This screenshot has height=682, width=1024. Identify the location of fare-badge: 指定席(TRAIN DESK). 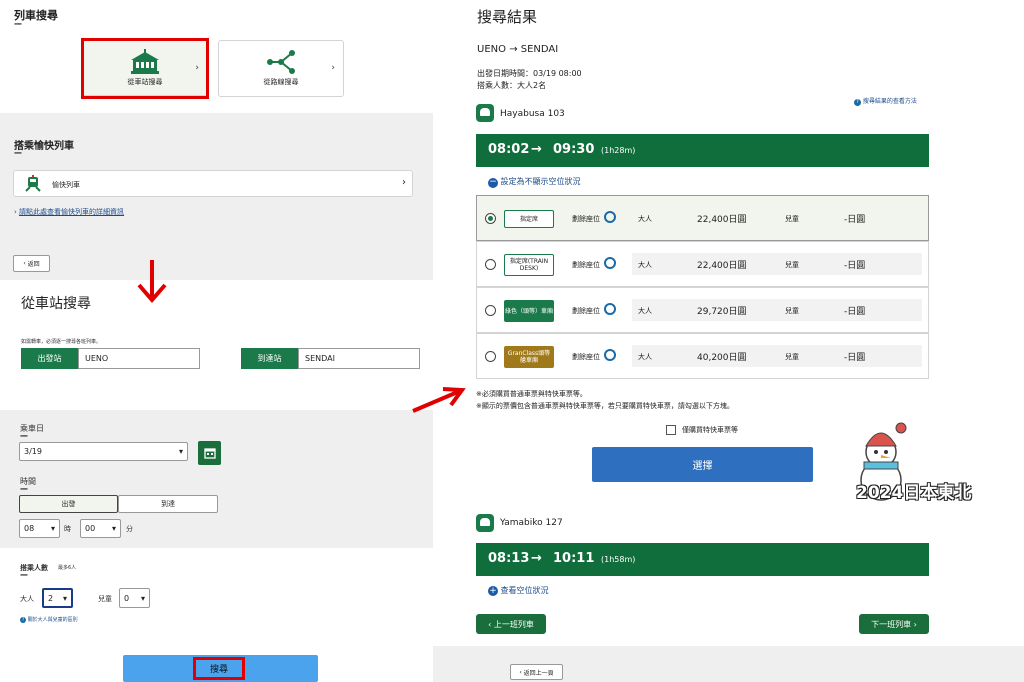
(529, 265).